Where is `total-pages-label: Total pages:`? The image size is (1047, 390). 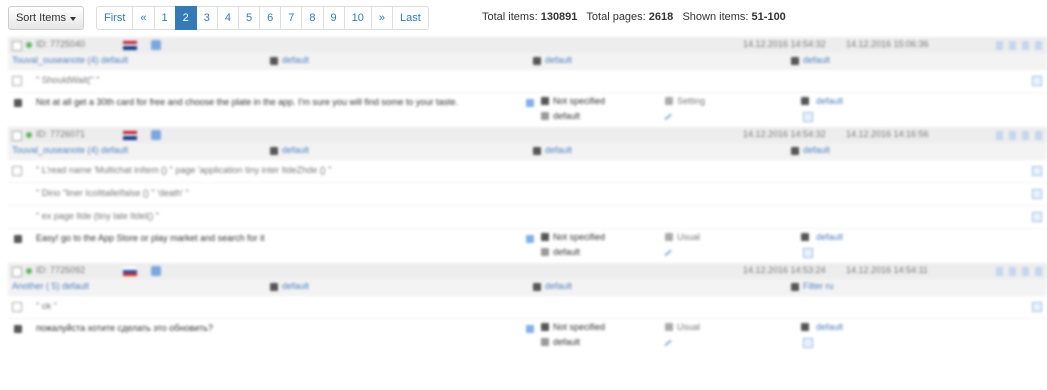 total-pages-label: Total pages: is located at coordinates (616, 17).